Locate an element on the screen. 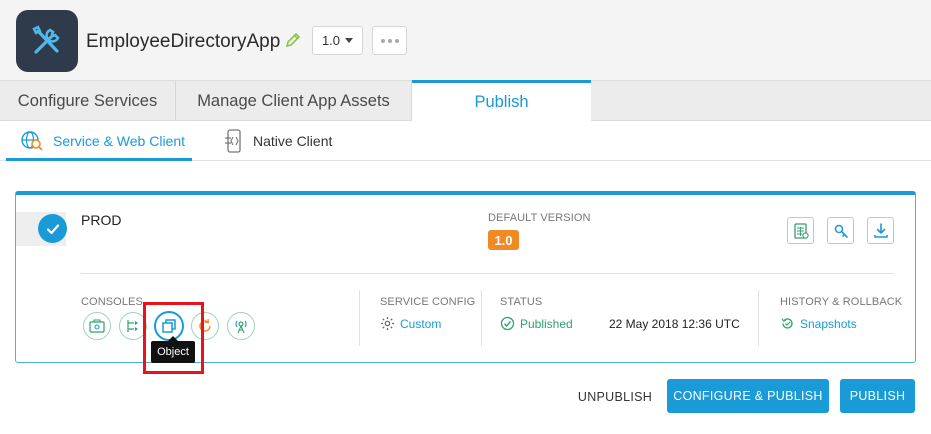 The image size is (931, 434). status-label: STATUS is located at coordinates (521, 302).